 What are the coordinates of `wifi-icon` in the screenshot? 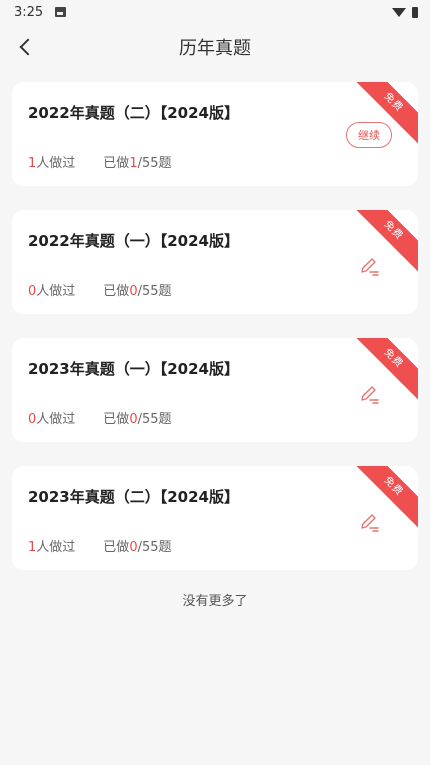 It's located at (399, 12).